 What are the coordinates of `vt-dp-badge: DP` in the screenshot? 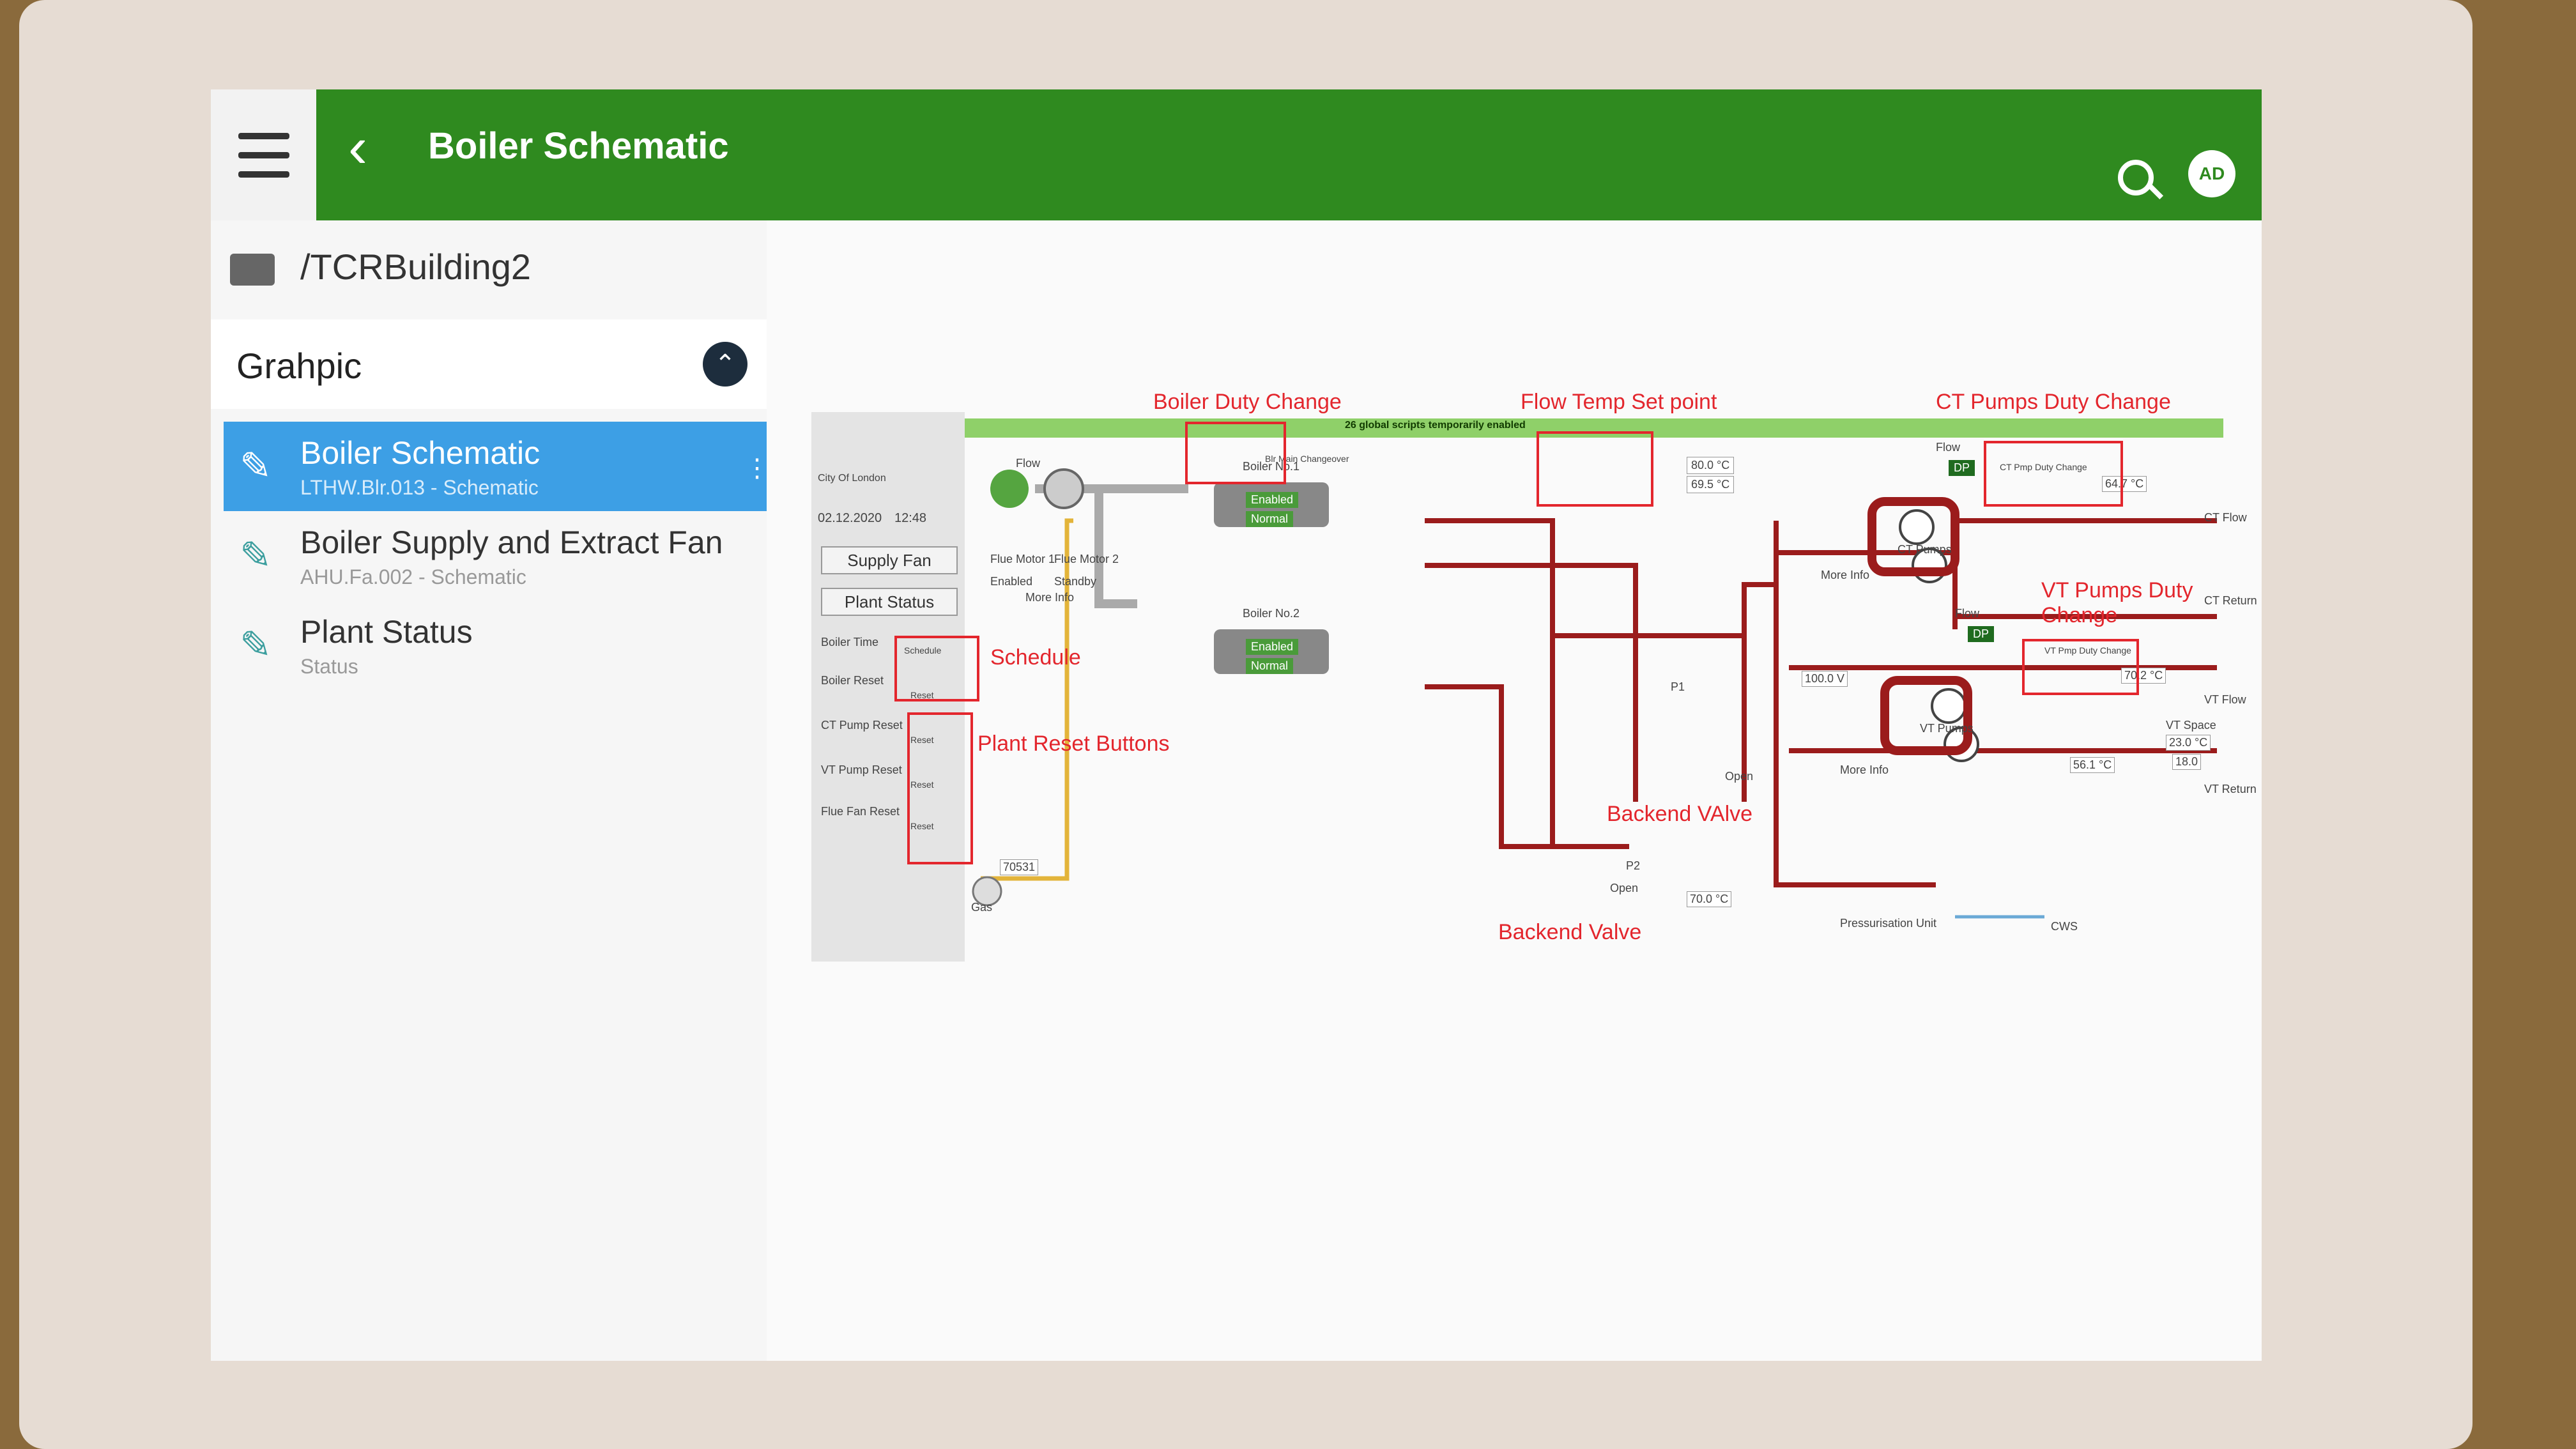 It's located at (1981, 634).